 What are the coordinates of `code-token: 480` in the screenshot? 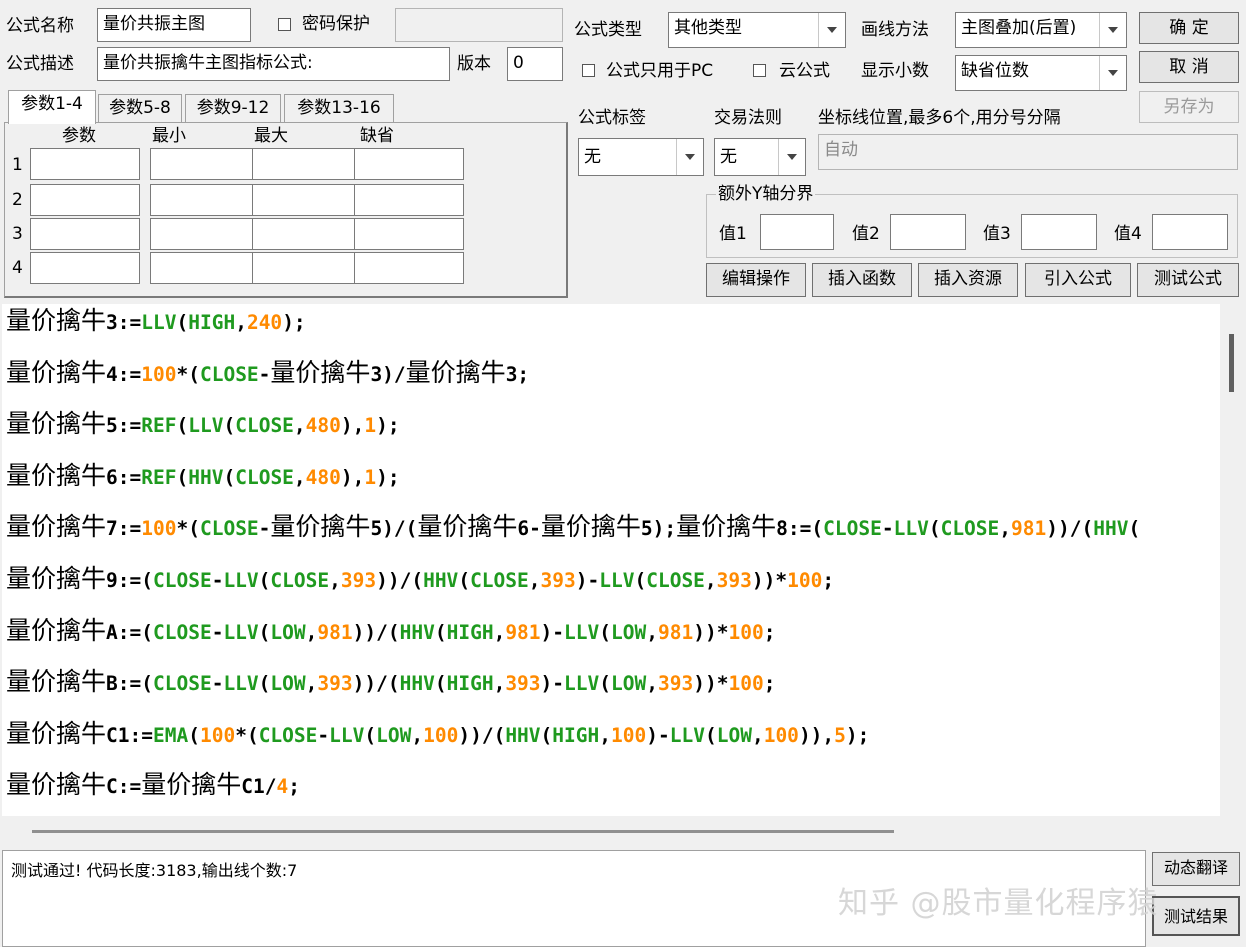 It's located at (323, 477).